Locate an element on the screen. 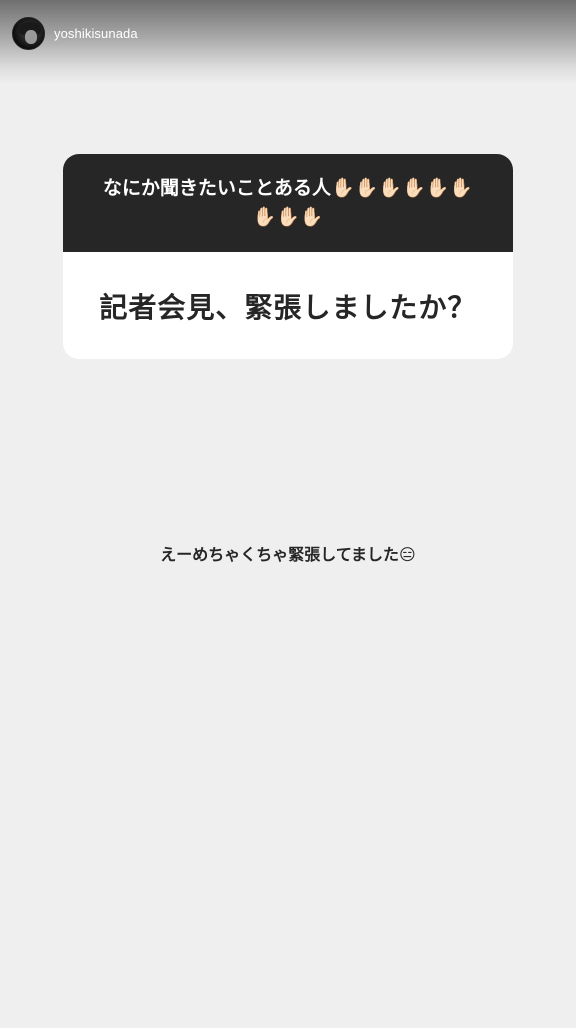 Image resolution: width=576 pixels, height=1028 pixels. question-answer-area: 記者会見、緊張しましたか？ is located at coordinates (288, 305).